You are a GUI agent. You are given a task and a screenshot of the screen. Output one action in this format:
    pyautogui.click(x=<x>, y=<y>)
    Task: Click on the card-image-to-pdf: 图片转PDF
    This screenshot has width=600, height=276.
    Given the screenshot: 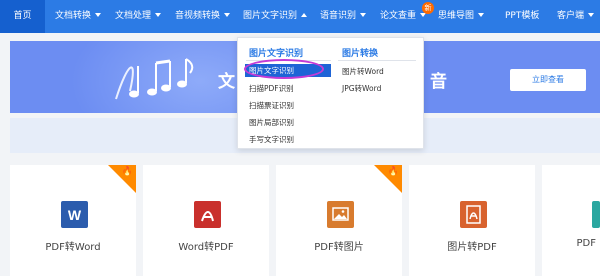 What is the action you would take?
    pyautogui.click(x=472, y=220)
    